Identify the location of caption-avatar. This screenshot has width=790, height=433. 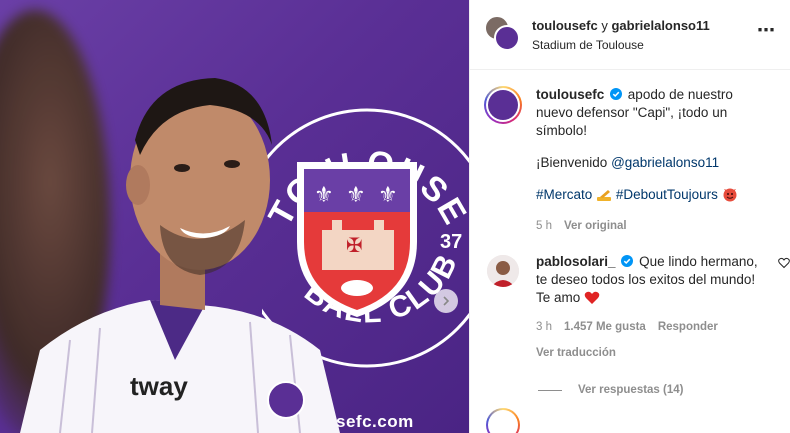
(503, 105).